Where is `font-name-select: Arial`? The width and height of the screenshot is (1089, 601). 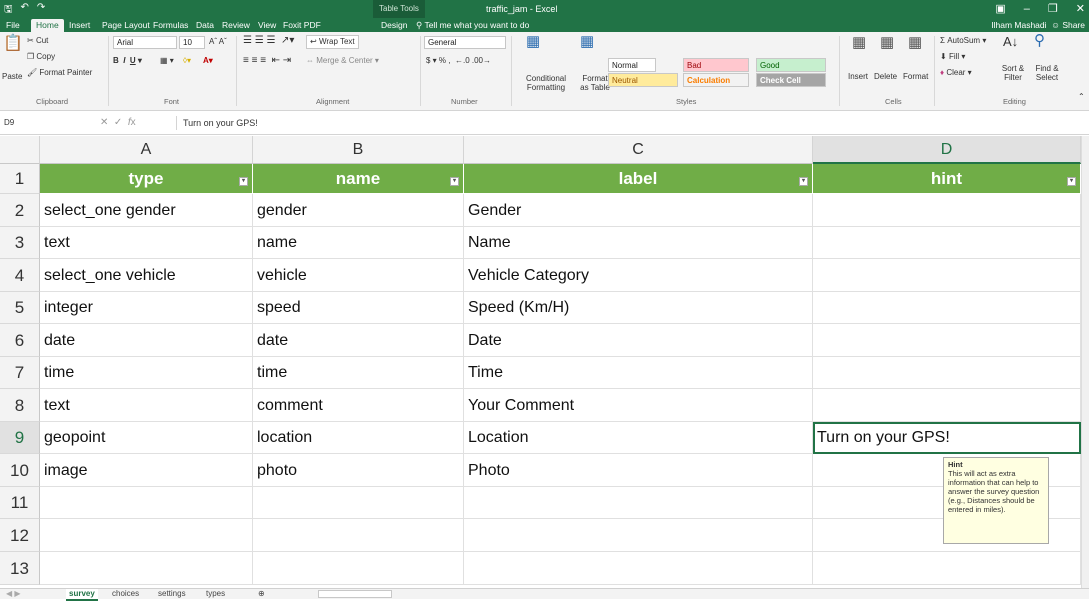 font-name-select: Arial is located at coordinates (145, 42).